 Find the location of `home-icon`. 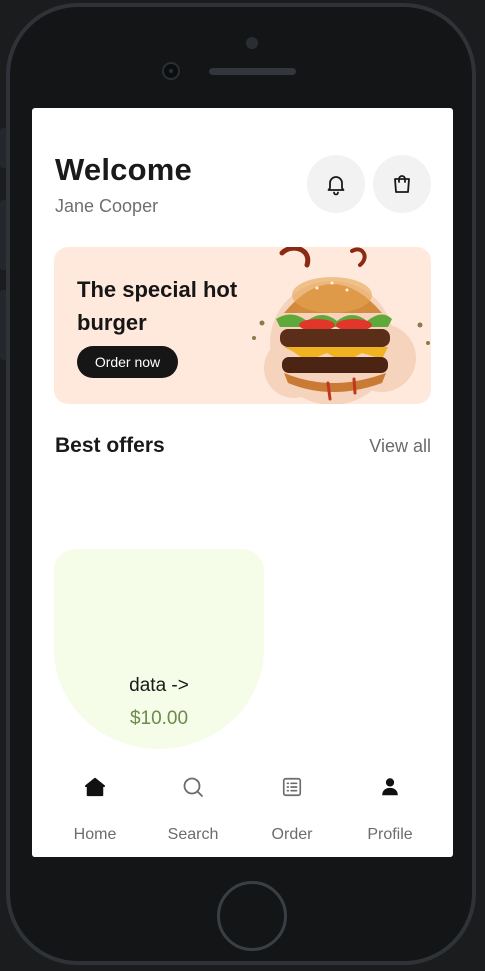

home-icon is located at coordinates (95, 787).